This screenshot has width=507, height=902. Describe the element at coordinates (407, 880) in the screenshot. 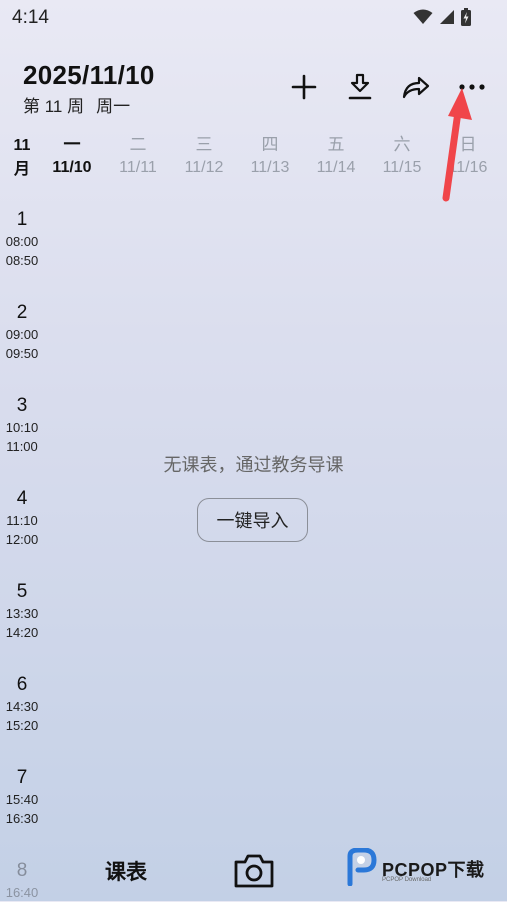

I see `watermark-sub: PCPOP Download` at that location.